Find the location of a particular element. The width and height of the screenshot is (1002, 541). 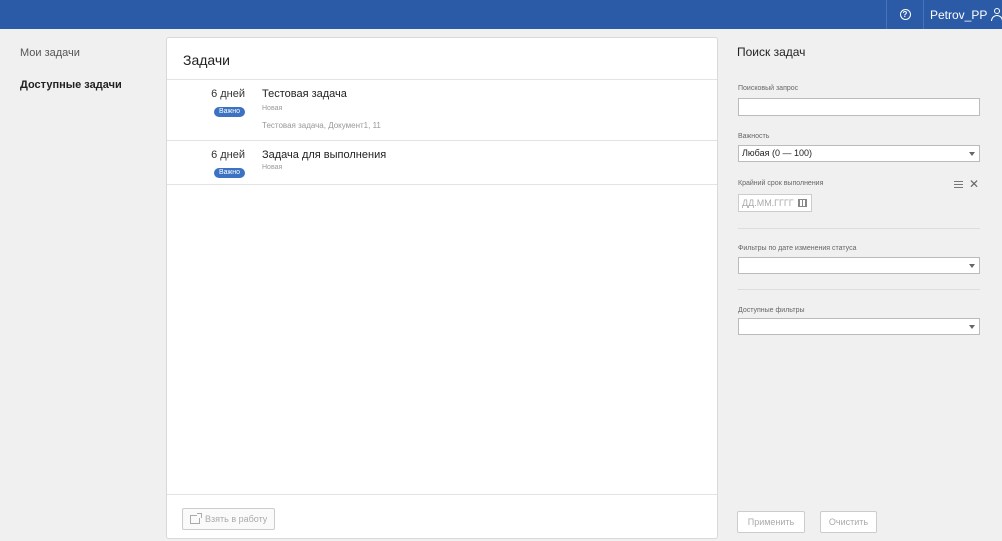

top-bar: ? Petrov_PP is located at coordinates (501, 14).